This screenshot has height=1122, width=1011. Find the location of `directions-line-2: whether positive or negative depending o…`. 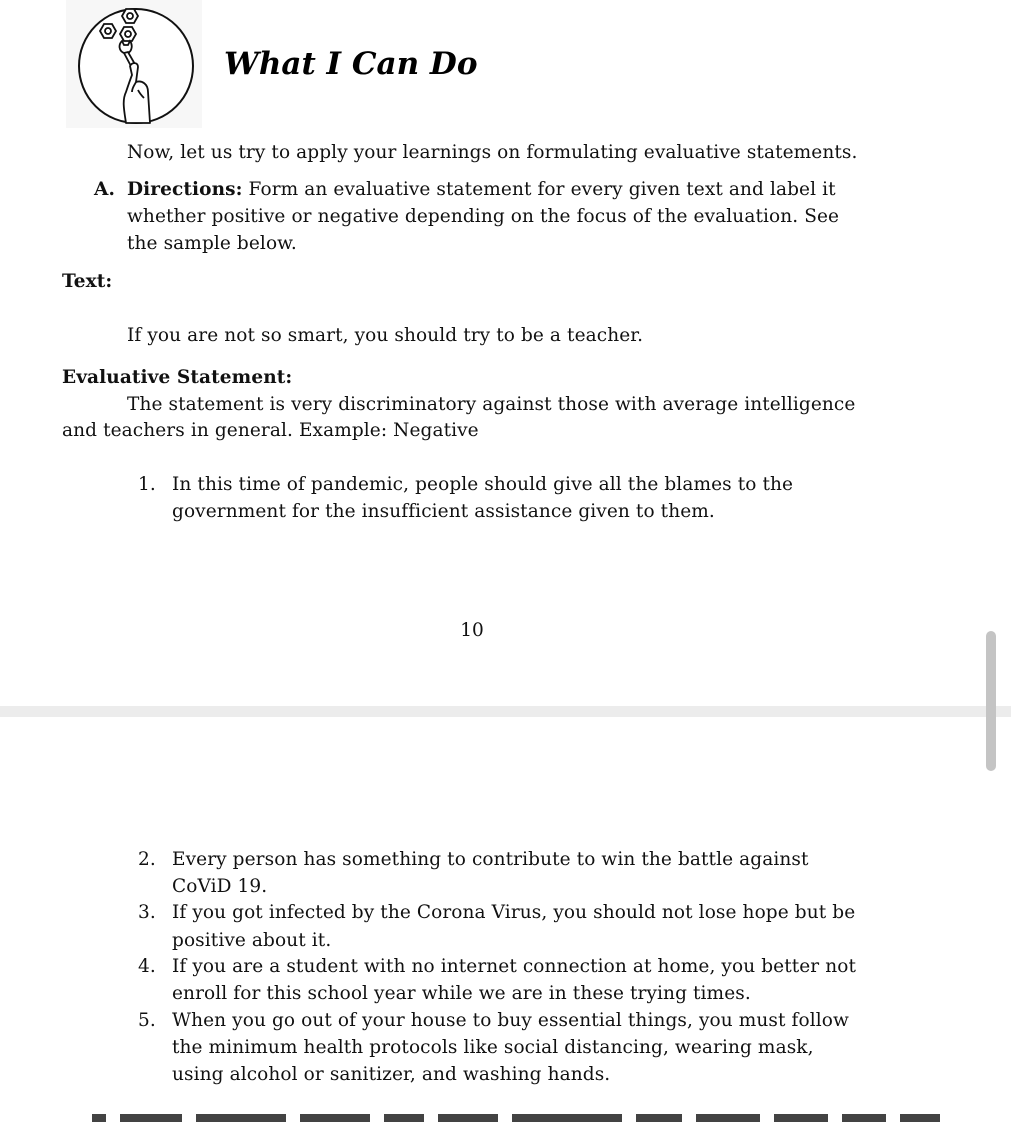

directions-line-2: whether positive or negative depending o… is located at coordinates (483, 216).